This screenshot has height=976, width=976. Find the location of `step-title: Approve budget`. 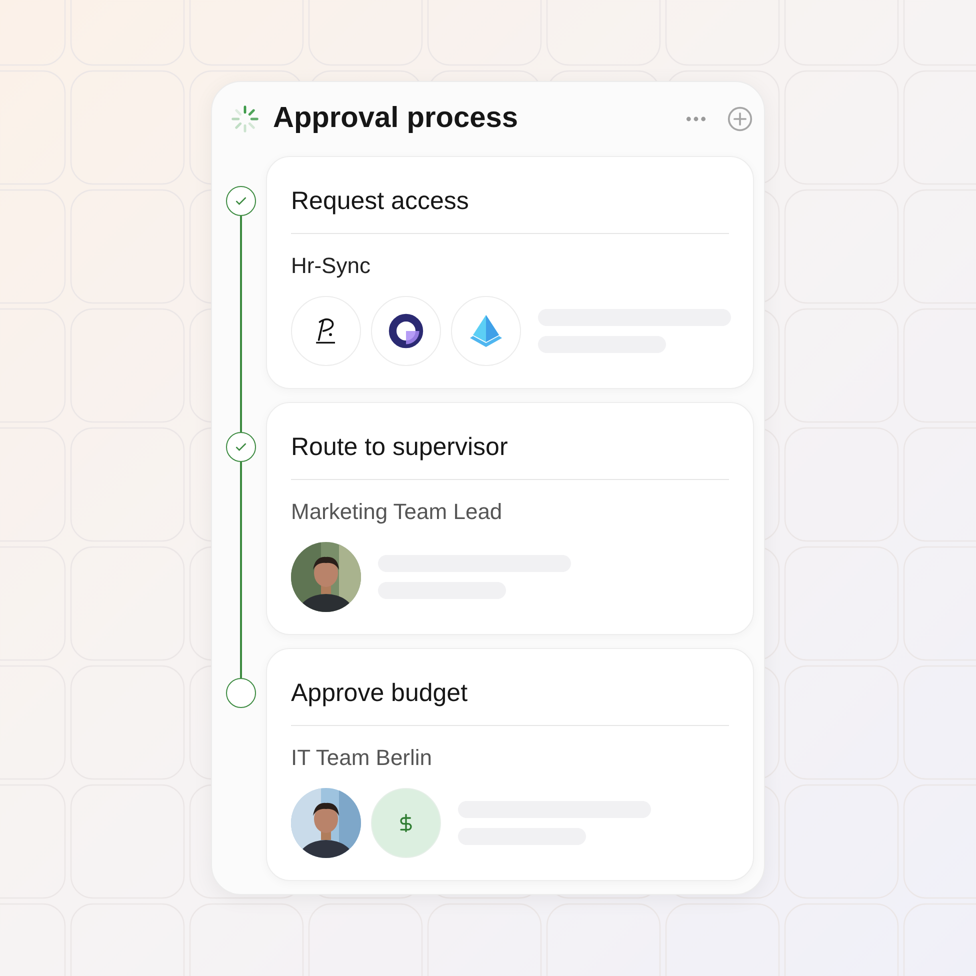

step-title: Approve budget is located at coordinates (510, 701).